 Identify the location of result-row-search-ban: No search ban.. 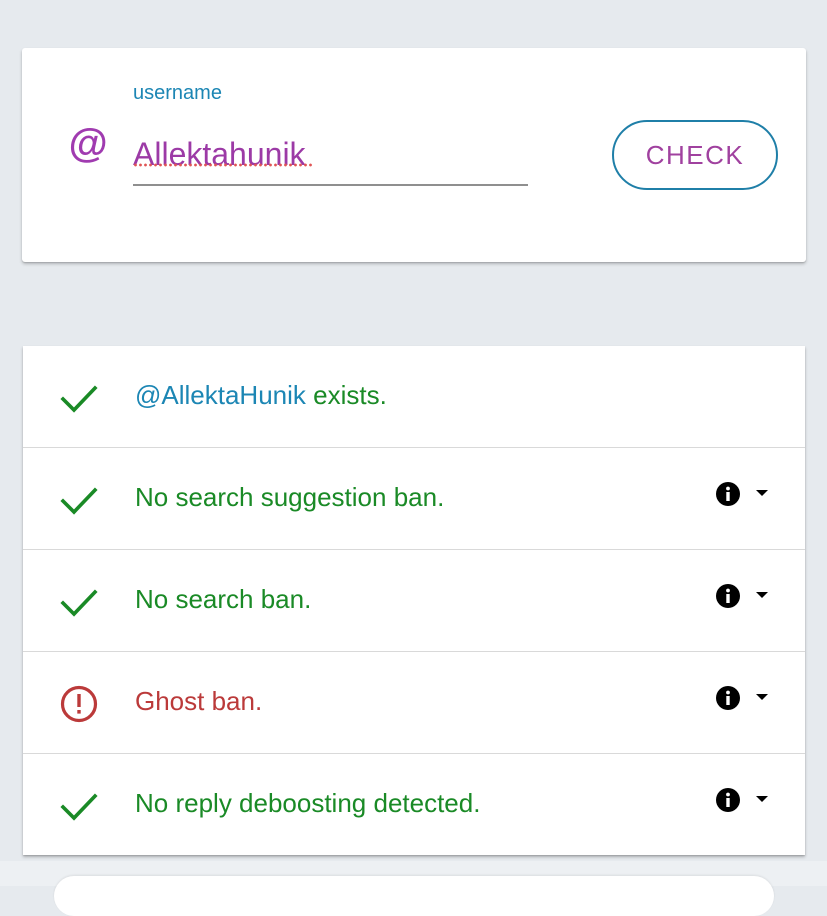
(414, 601).